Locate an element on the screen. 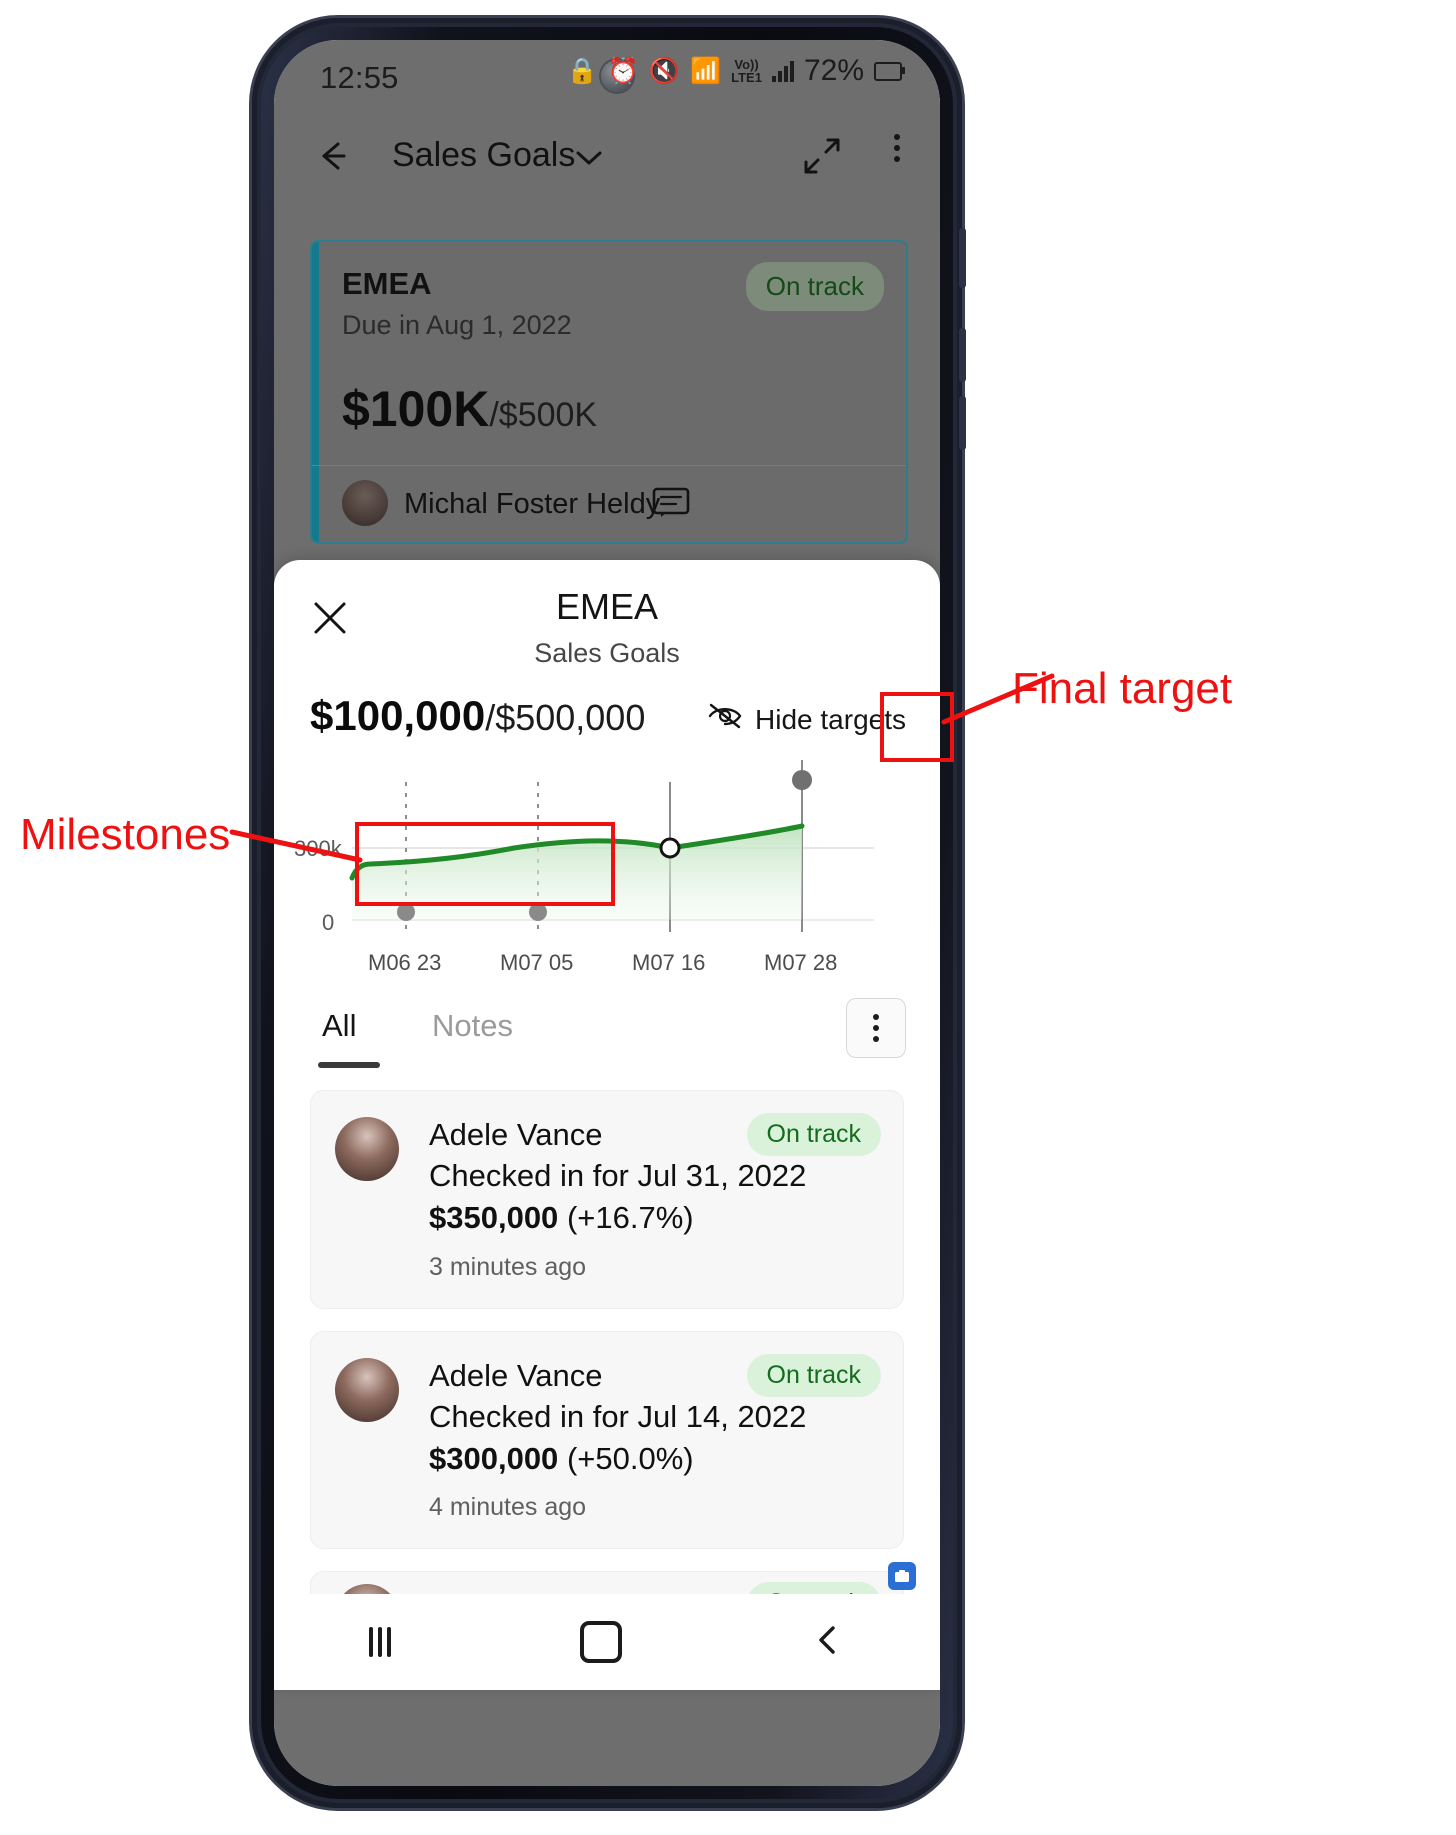 This screenshot has width=1456, height=1835. status-icons: 🔒 ⏰ 🔇 📶 Vo)) LTE1 72% is located at coordinates (735, 71).